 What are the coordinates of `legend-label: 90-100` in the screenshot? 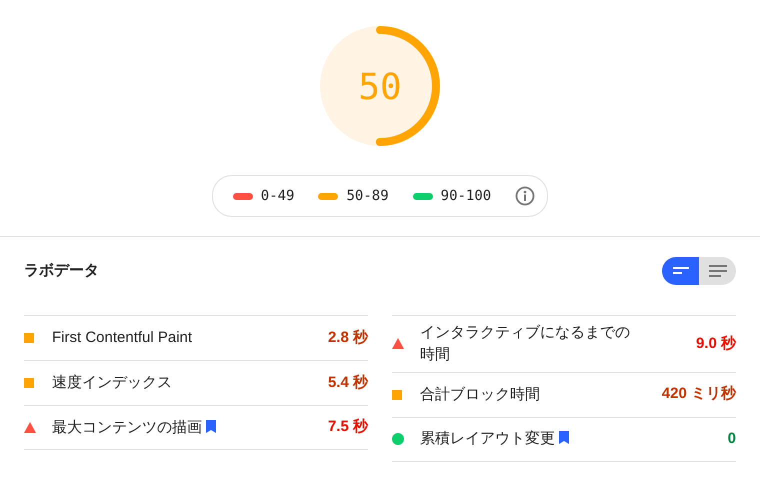 It's located at (466, 196).